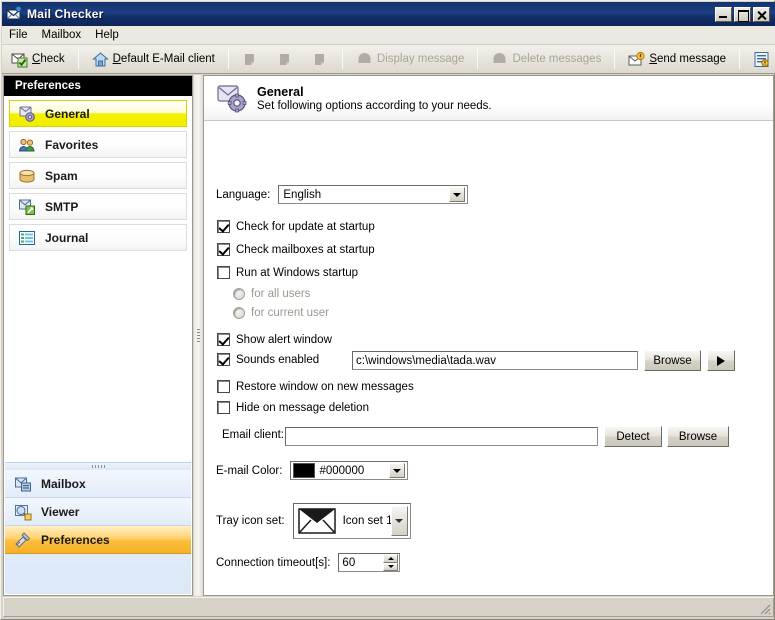  What do you see at coordinates (107, 35) in the screenshot?
I see `menu-help: Help` at bounding box center [107, 35].